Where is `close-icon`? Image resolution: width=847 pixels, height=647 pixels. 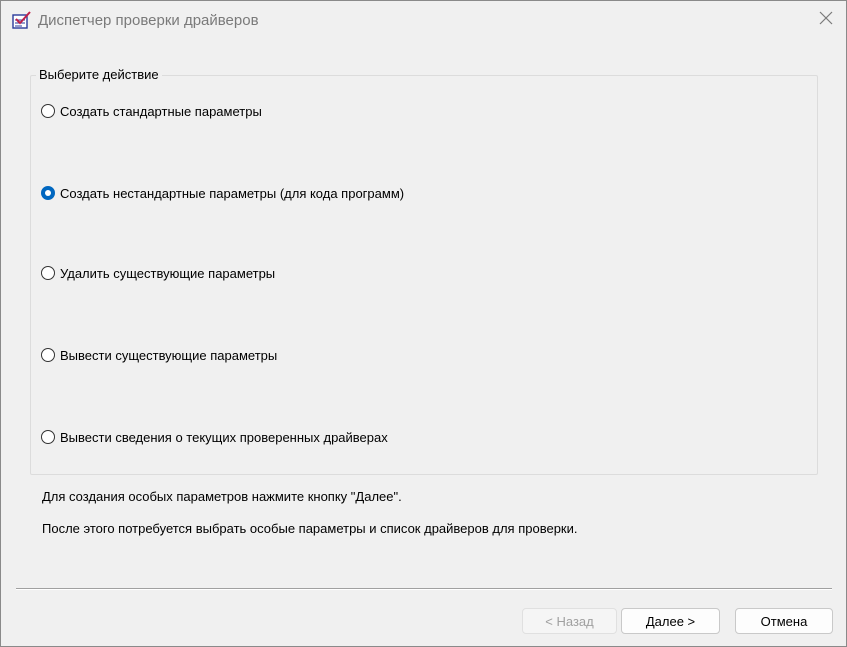 close-icon is located at coordinates (826, 20).